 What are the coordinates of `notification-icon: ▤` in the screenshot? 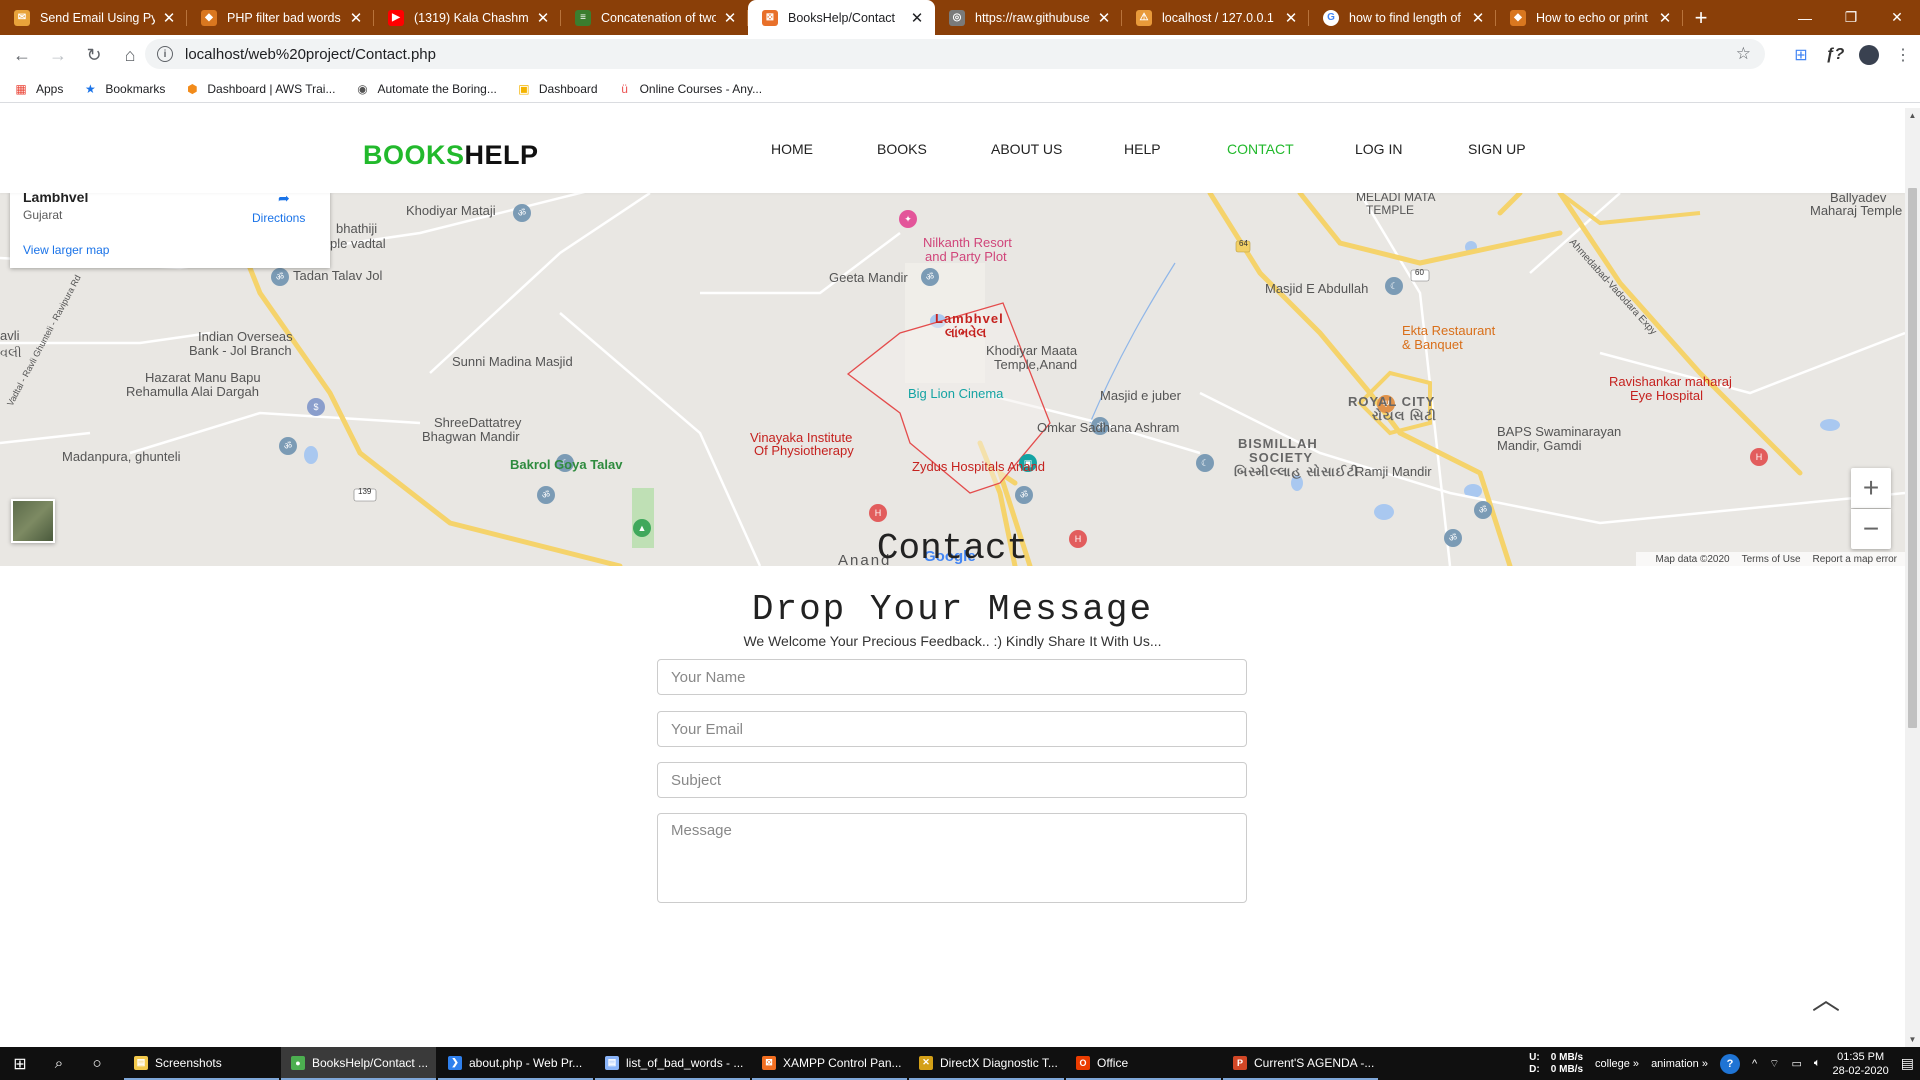 It's located at (1907, 1063).